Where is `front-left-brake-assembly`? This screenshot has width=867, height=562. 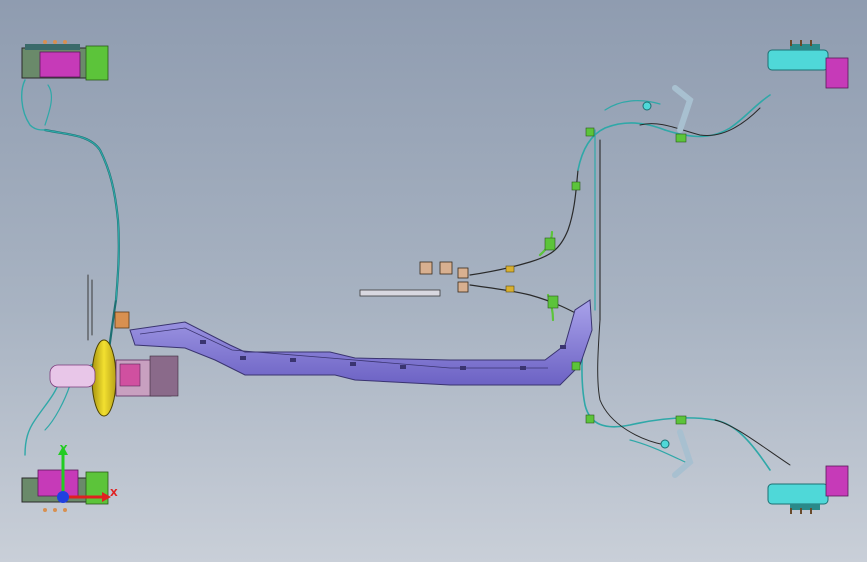
front-left-brake-assembly is located at coordinates (65, 60).